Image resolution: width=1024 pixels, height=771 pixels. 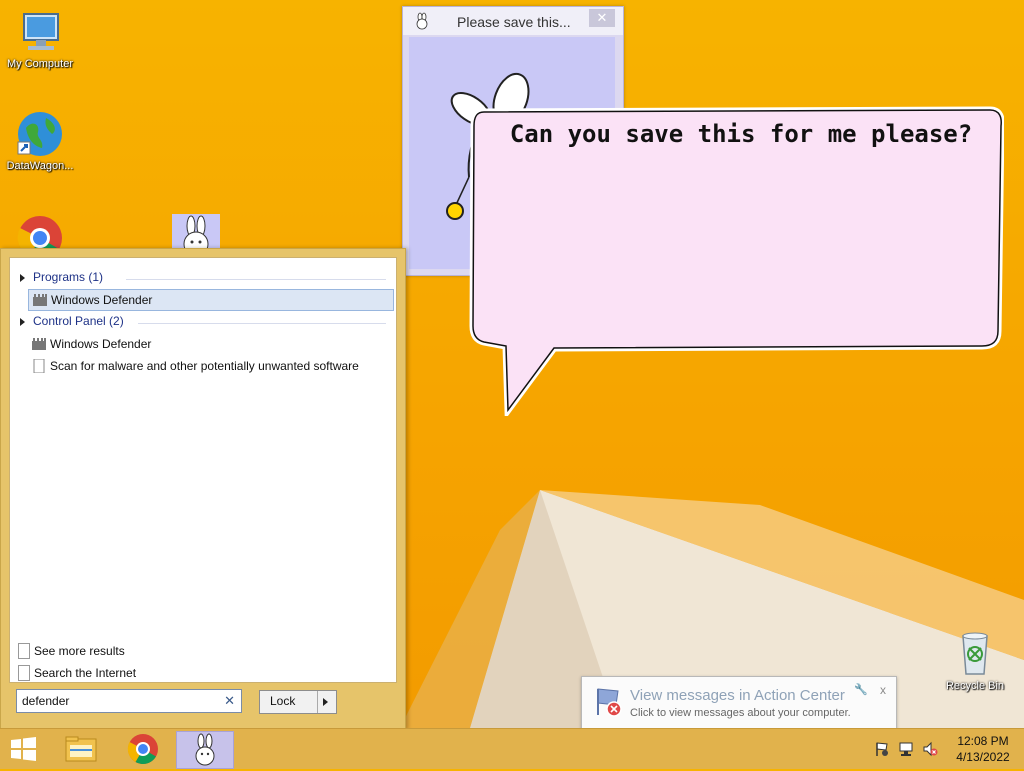 I want to click on desktop-icon-label: My Computer, so click(x=40, y=64).